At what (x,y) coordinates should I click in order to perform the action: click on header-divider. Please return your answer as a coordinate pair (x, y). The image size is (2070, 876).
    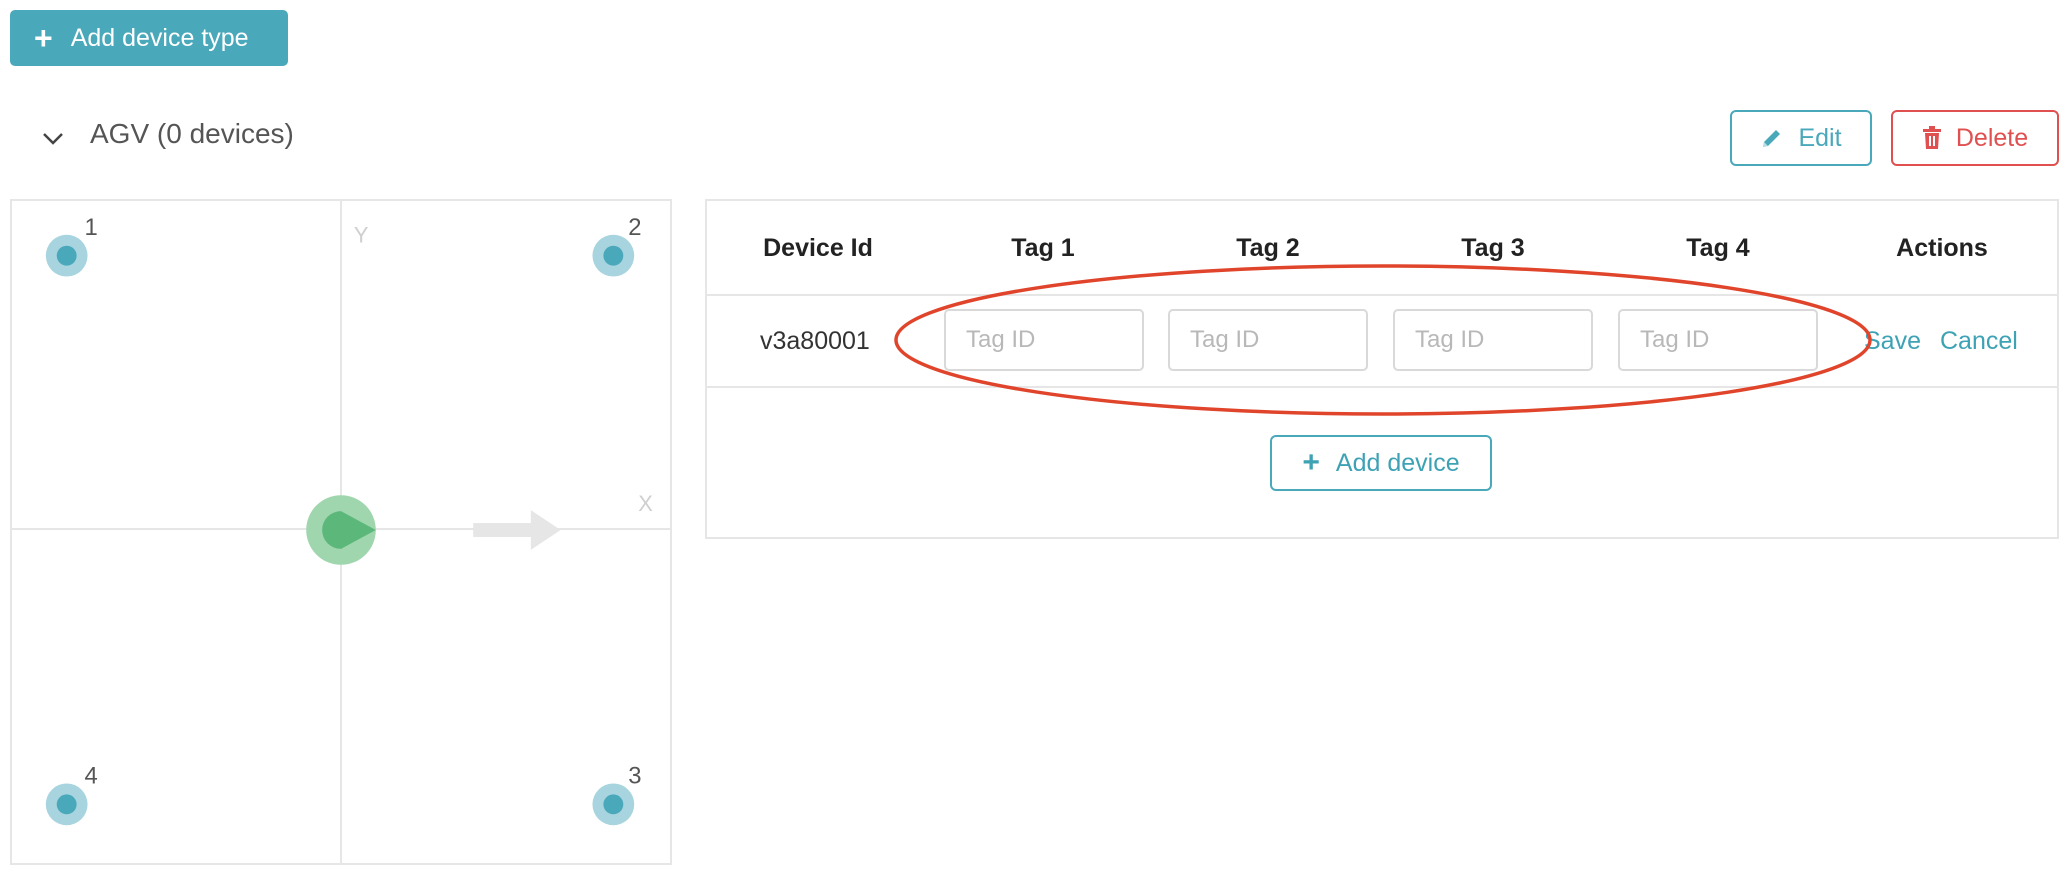
    Looking at the image, I should click on (1382, 295).